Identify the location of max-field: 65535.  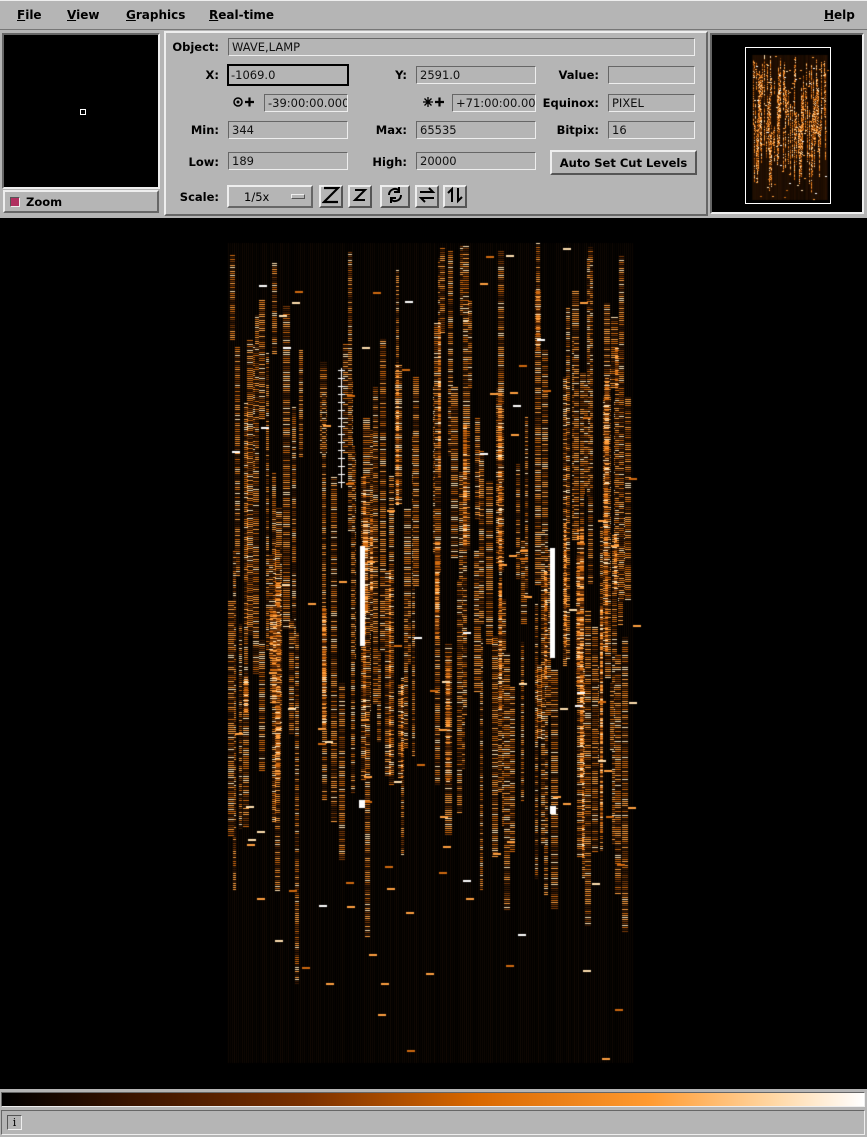
(476, 130).